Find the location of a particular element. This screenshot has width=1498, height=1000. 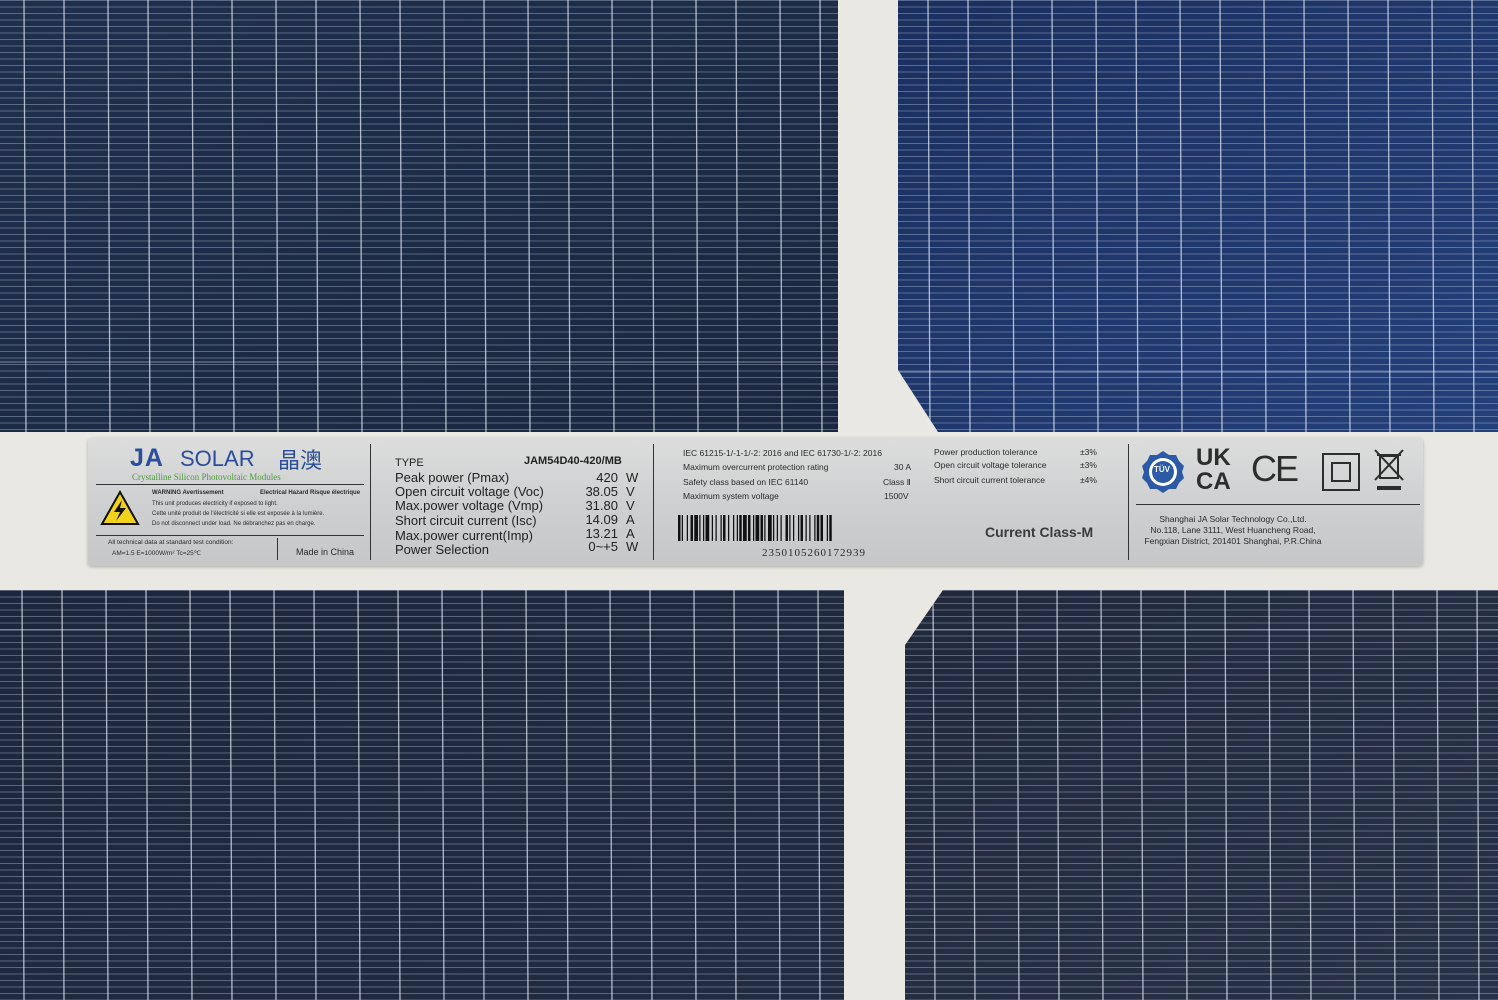

model-number: JAM54D40-420/MB is located at coordinates (573, 461).